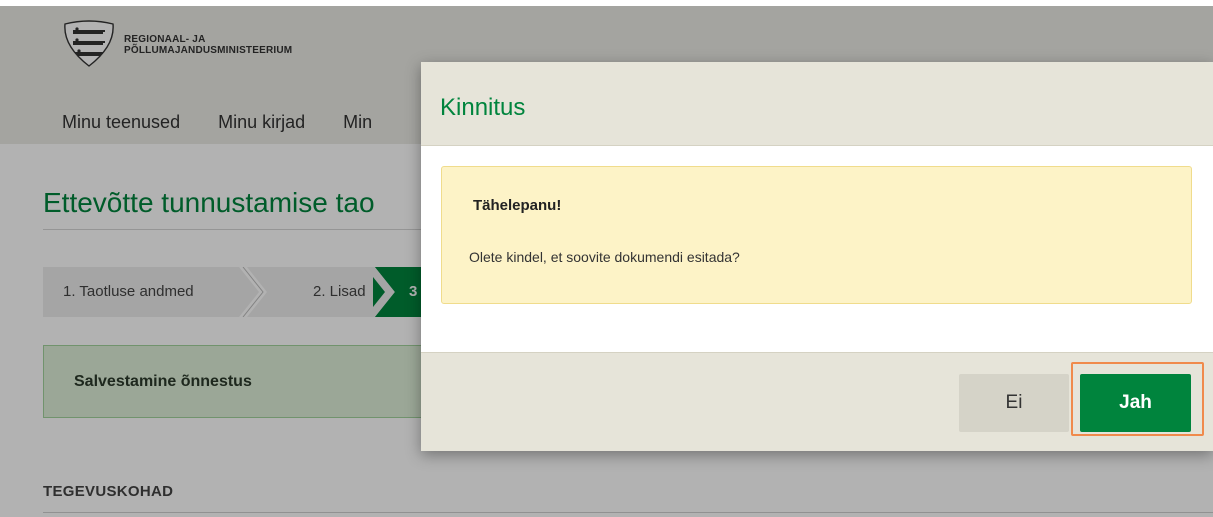 The height and width of the screenshot is (517, 1213). What do you see at coordinates (1135, 403) in the screenshot?
I see `yes-button: Jah` at bounding box center [1135, 403].